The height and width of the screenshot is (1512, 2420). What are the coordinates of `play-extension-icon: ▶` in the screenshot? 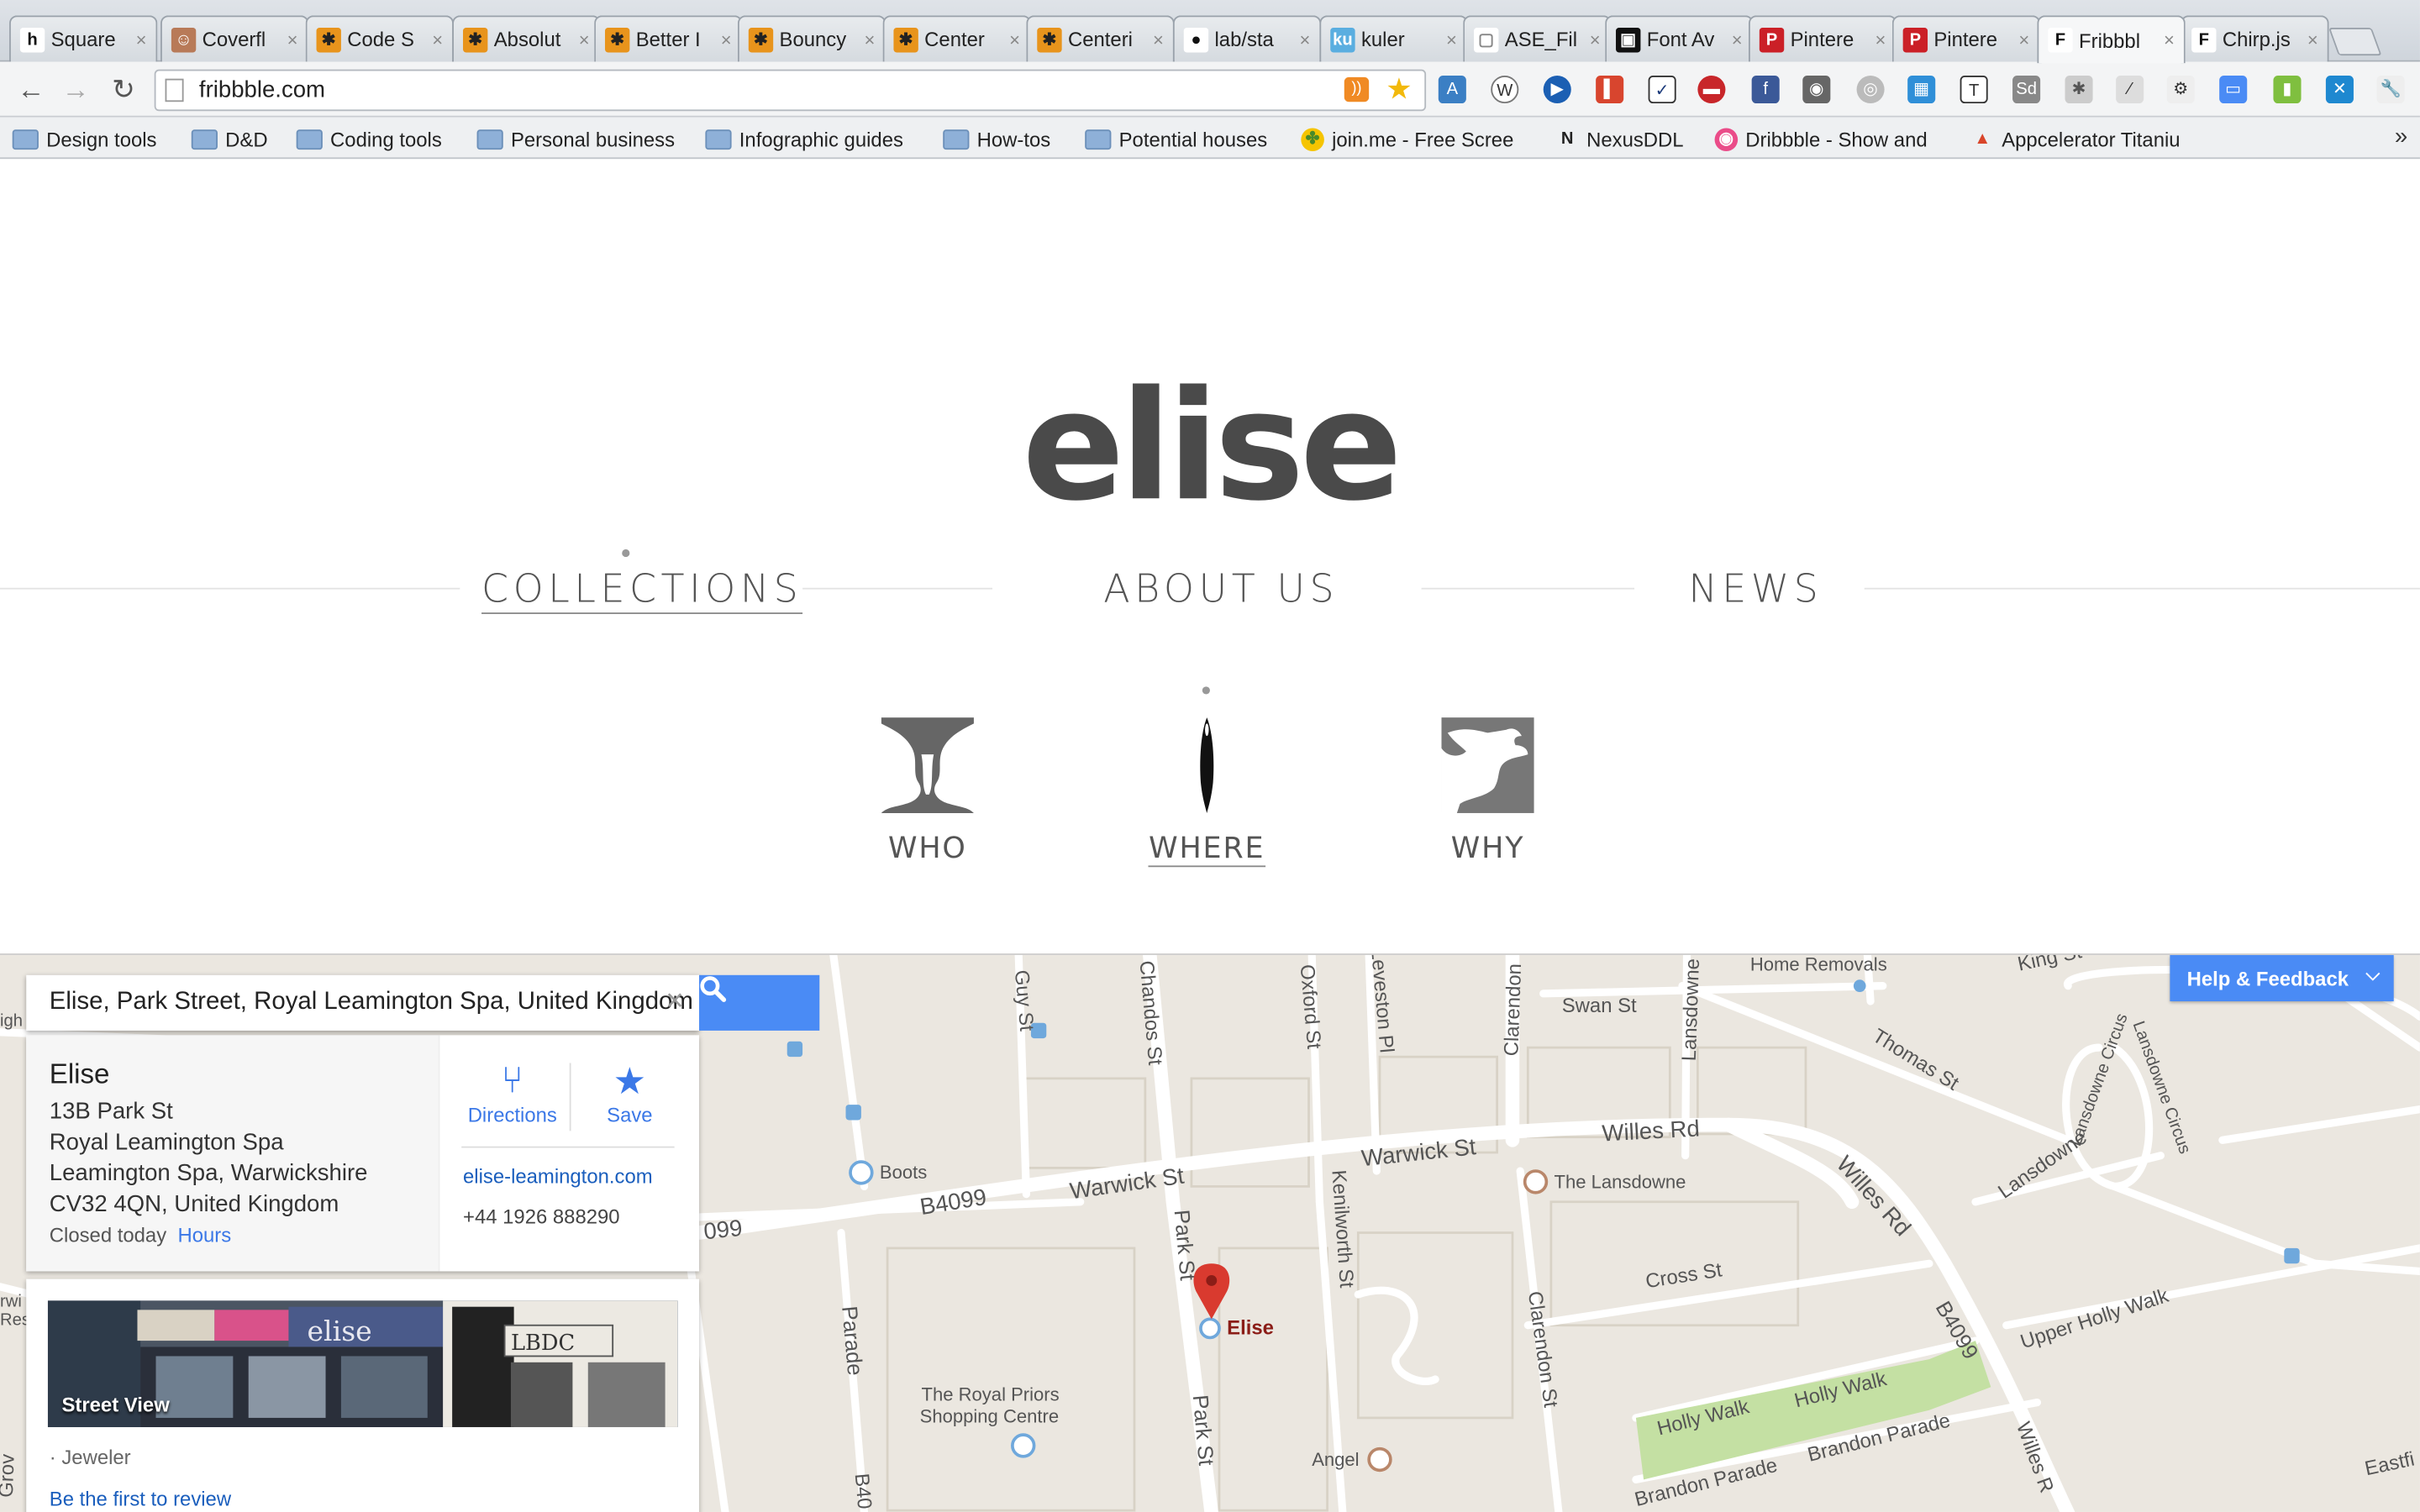 It's located at (1557, 89).